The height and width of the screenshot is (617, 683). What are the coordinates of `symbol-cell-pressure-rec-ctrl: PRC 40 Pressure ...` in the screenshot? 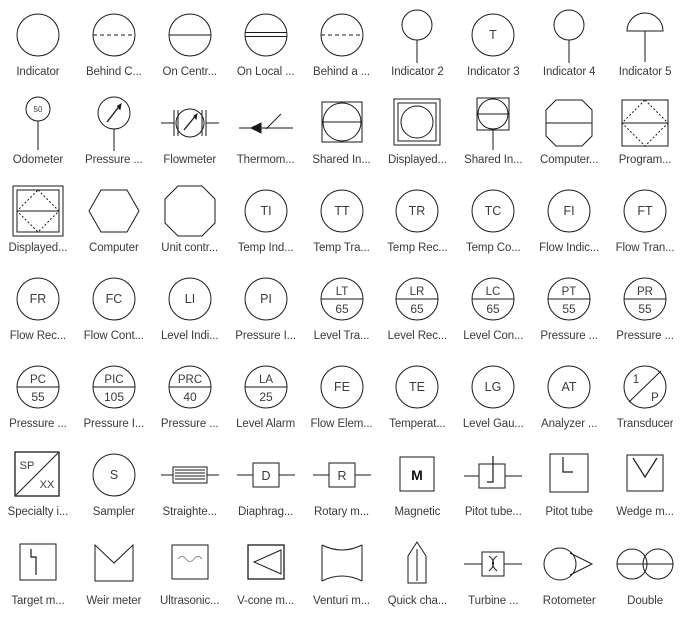 It's located at (190, 396).